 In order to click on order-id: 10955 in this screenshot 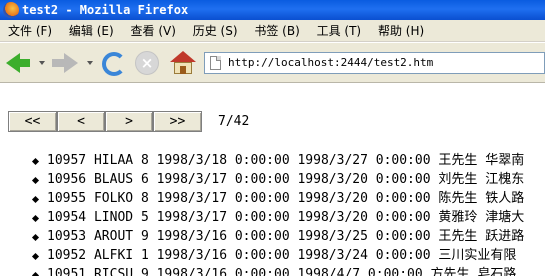, I will do `click(67, 198)`.